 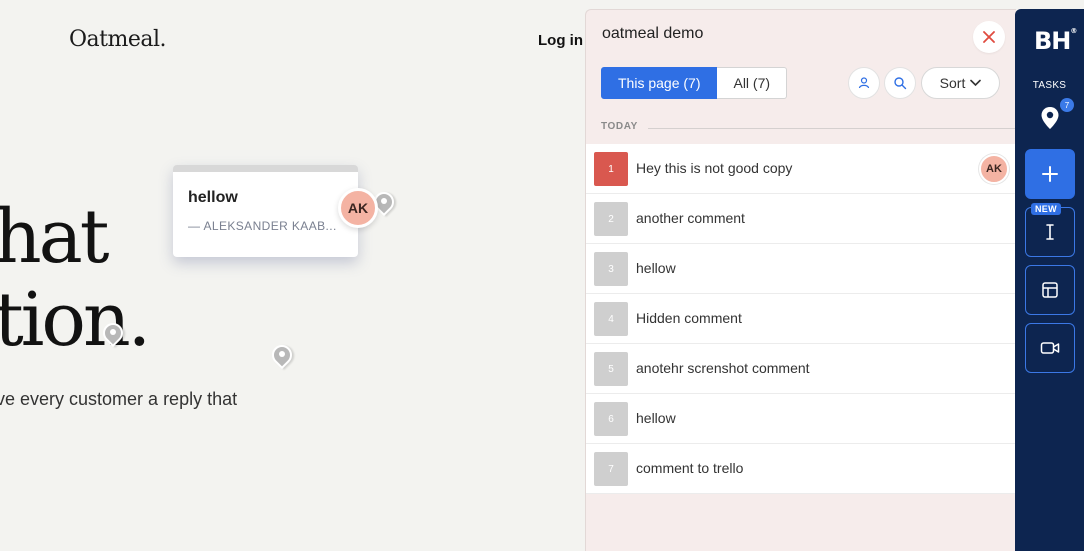 What do you see at coordinates (689, 318) in the screenshot?
I see `comment-text: Hidden comment` at bounding box center [689, 318].